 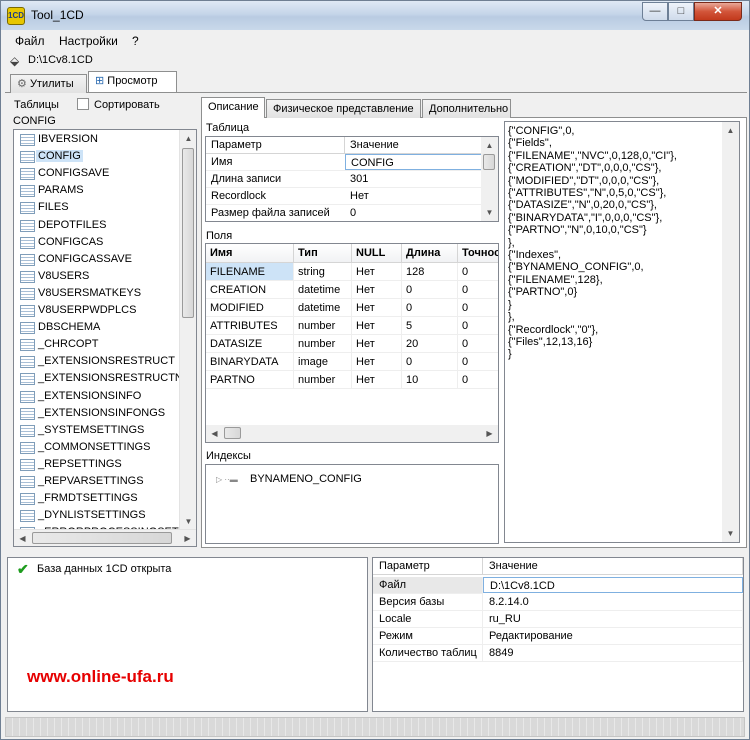 I want to click on table-list-item: IBVERSION, so click(x=100, y=139).